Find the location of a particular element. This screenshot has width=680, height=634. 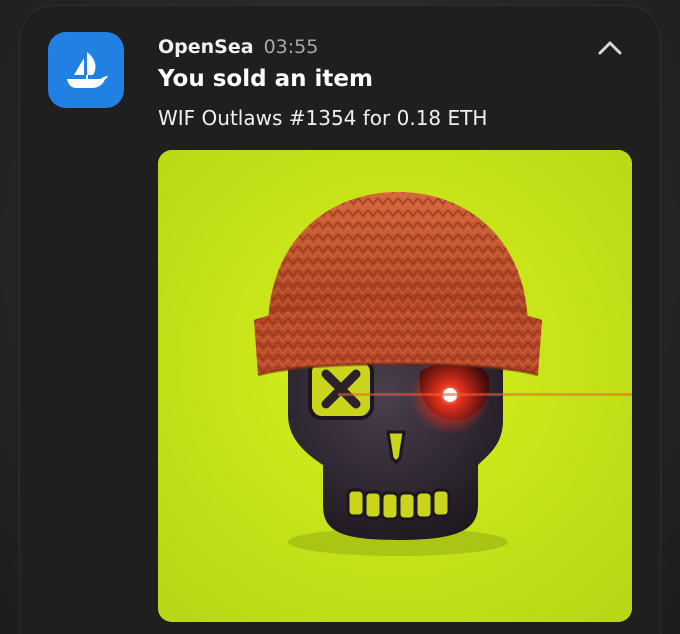

app-icon is located at coordinates (86, 70).